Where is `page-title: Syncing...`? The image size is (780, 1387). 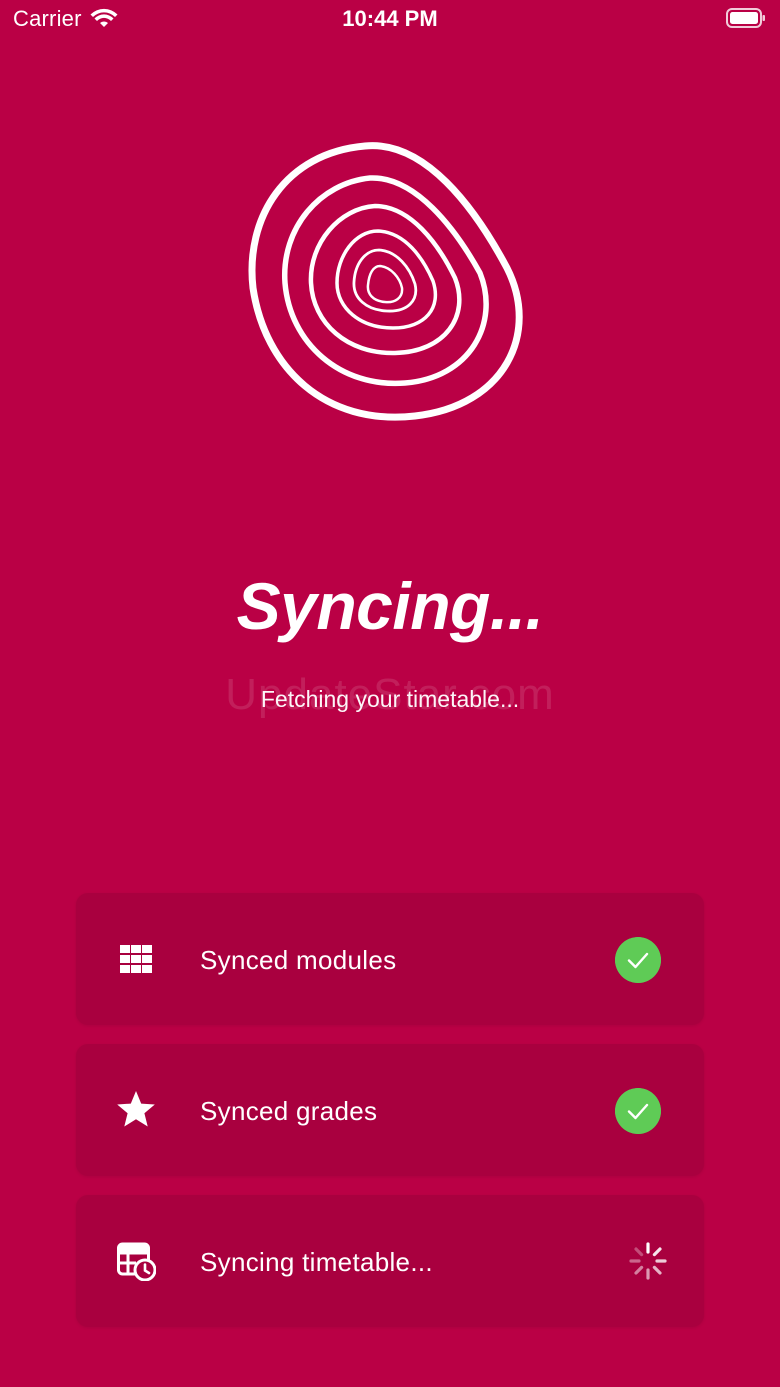 page-title: Syncing... is located at coordinates (390, 606).